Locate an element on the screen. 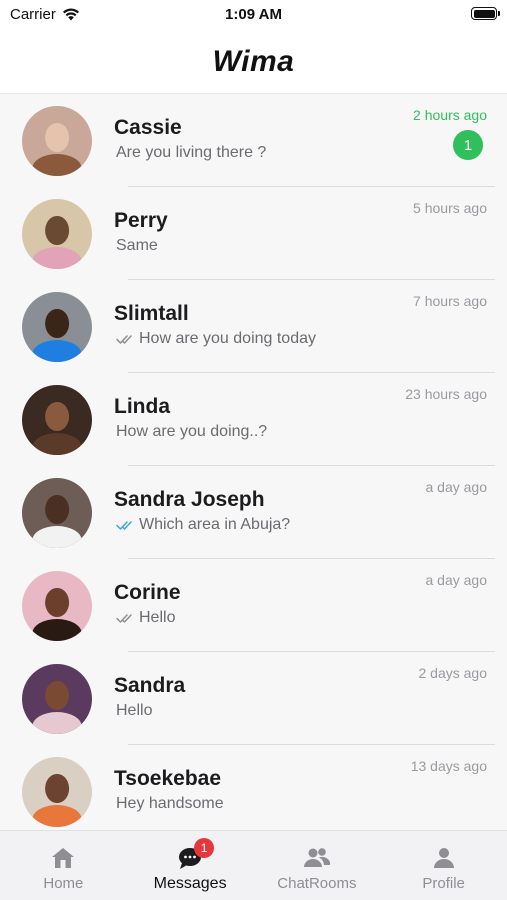 This screenshot has height=900, width=507. tab-bar: Home 1 Messages ChatRooms Profile is located at coordinates (253, 865).